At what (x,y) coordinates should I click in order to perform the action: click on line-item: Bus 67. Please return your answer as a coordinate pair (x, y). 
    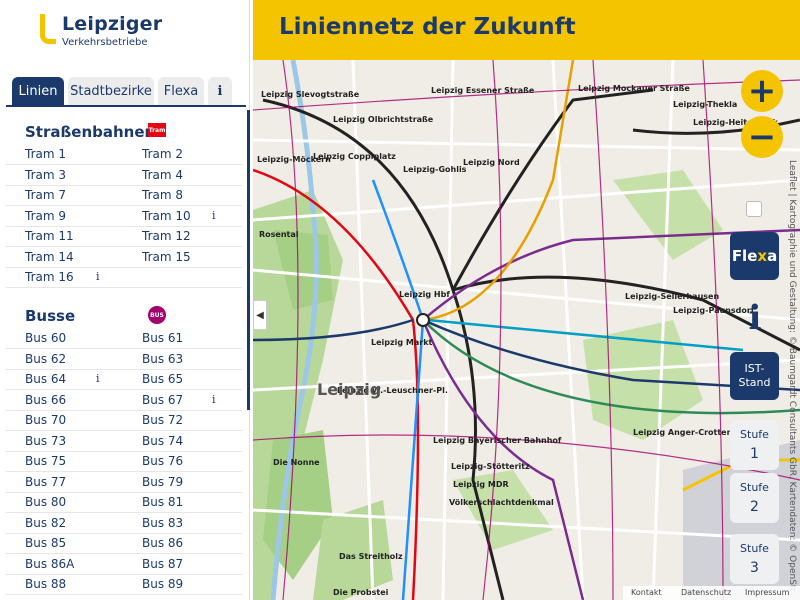
    Looking at the image, I should click on (162, 400).